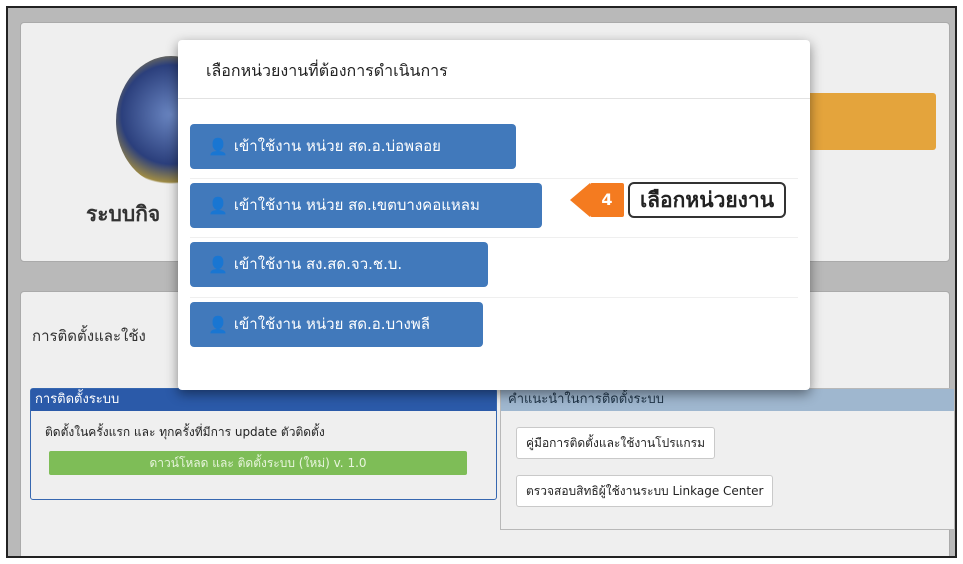  I want to click on unit-button-label: เข้าใช้งาน หน่วย สด.เขตบางคอแหลม, so click(356, 205).